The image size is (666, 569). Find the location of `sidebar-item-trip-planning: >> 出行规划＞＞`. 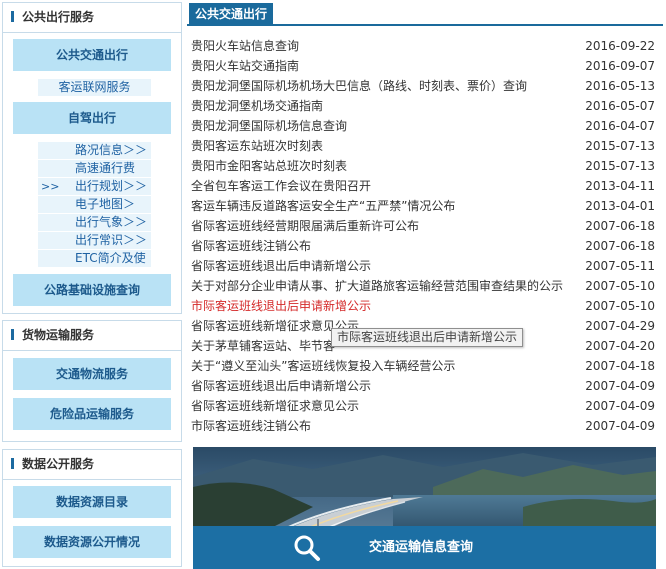

sidebar-item-trip-planning: >> 出行规划＞＞ is located at coordinates (94, 186).